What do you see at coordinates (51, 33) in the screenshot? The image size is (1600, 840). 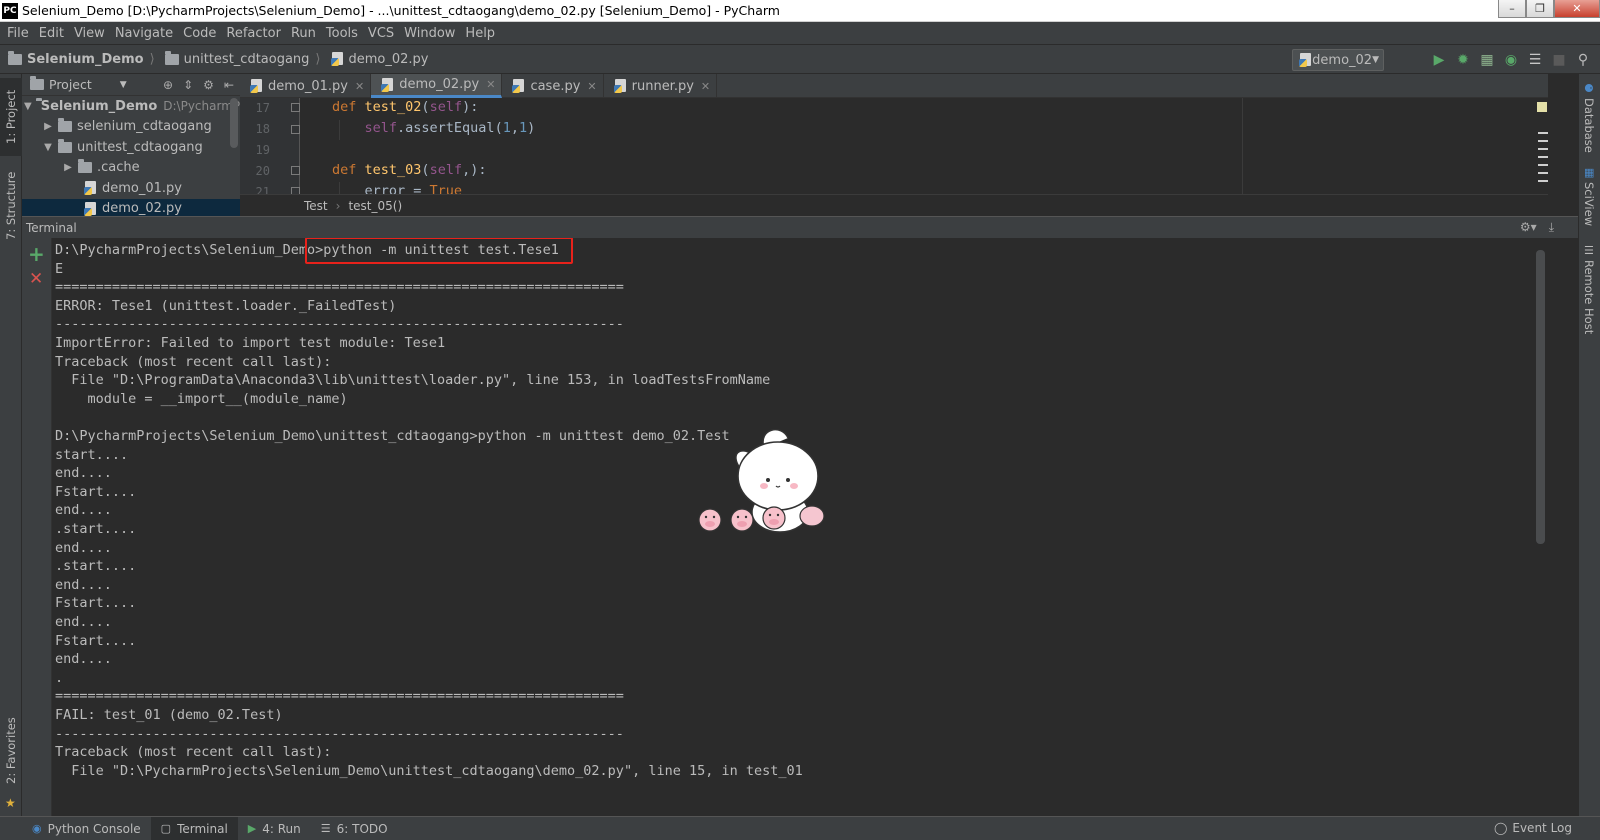 I see `menu-edit: Edit` at bounding box center [51, 33].